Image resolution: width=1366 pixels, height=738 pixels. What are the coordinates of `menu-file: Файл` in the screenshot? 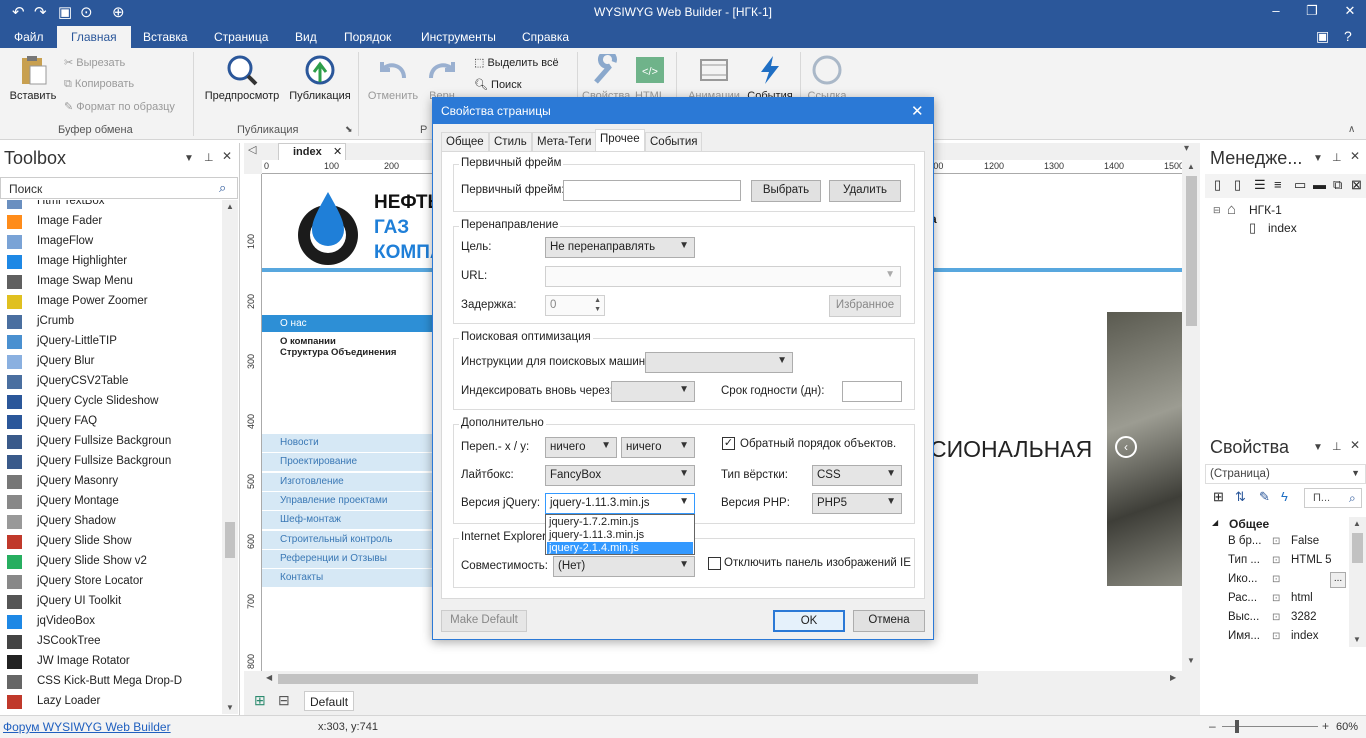 It's located at (29, 37).